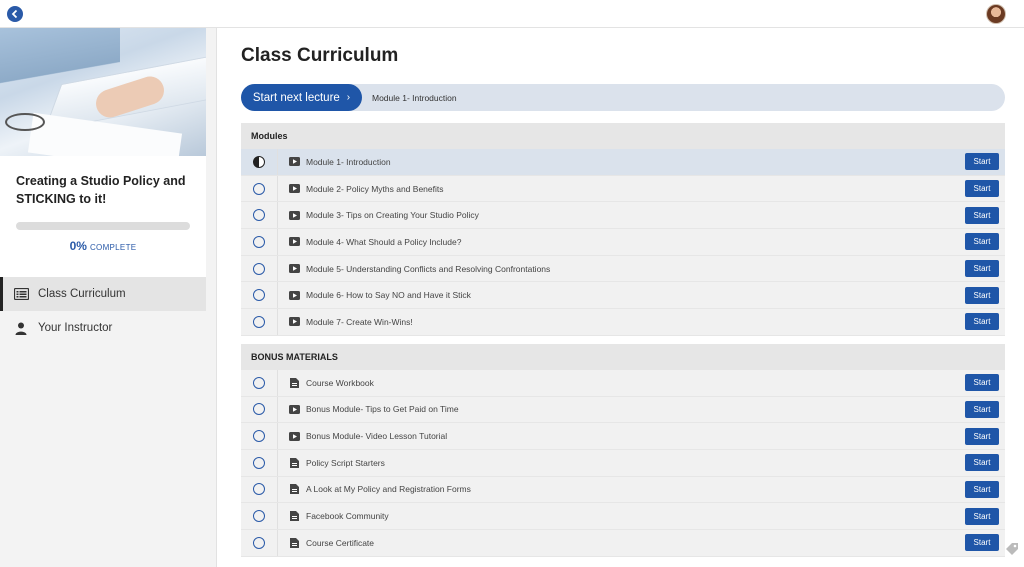  I want to click on lecture-row: Course Certificate Start, so click(623, 543).